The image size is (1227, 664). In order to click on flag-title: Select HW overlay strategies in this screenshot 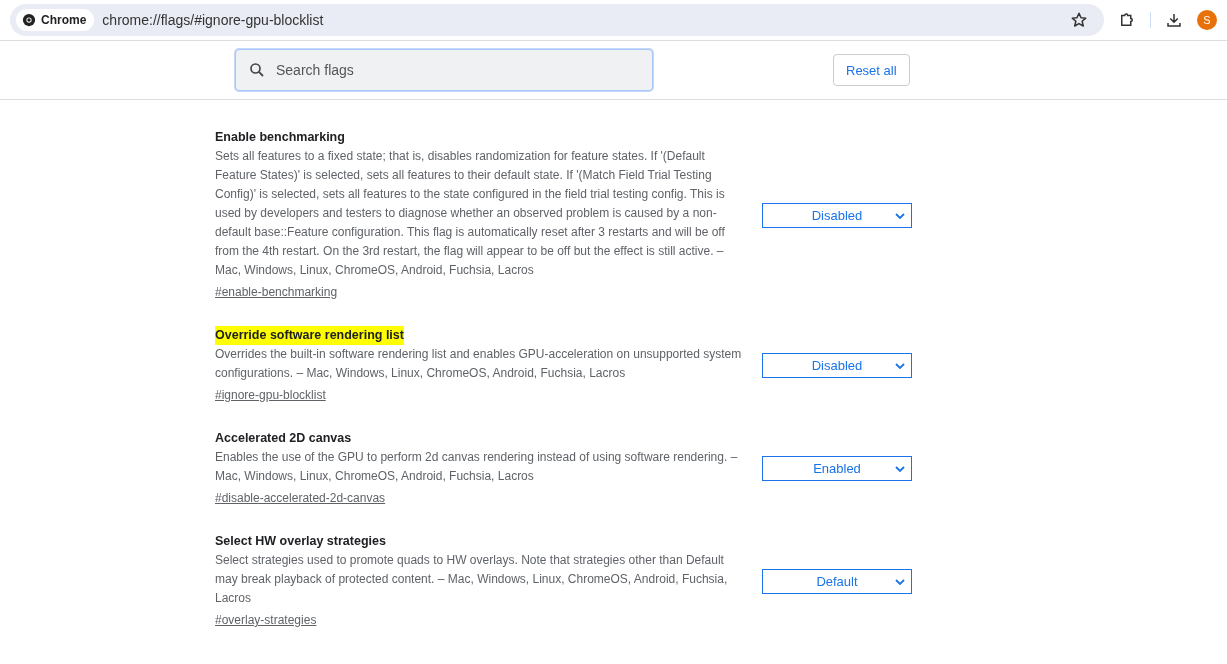, I will do `click(300, 541)`.